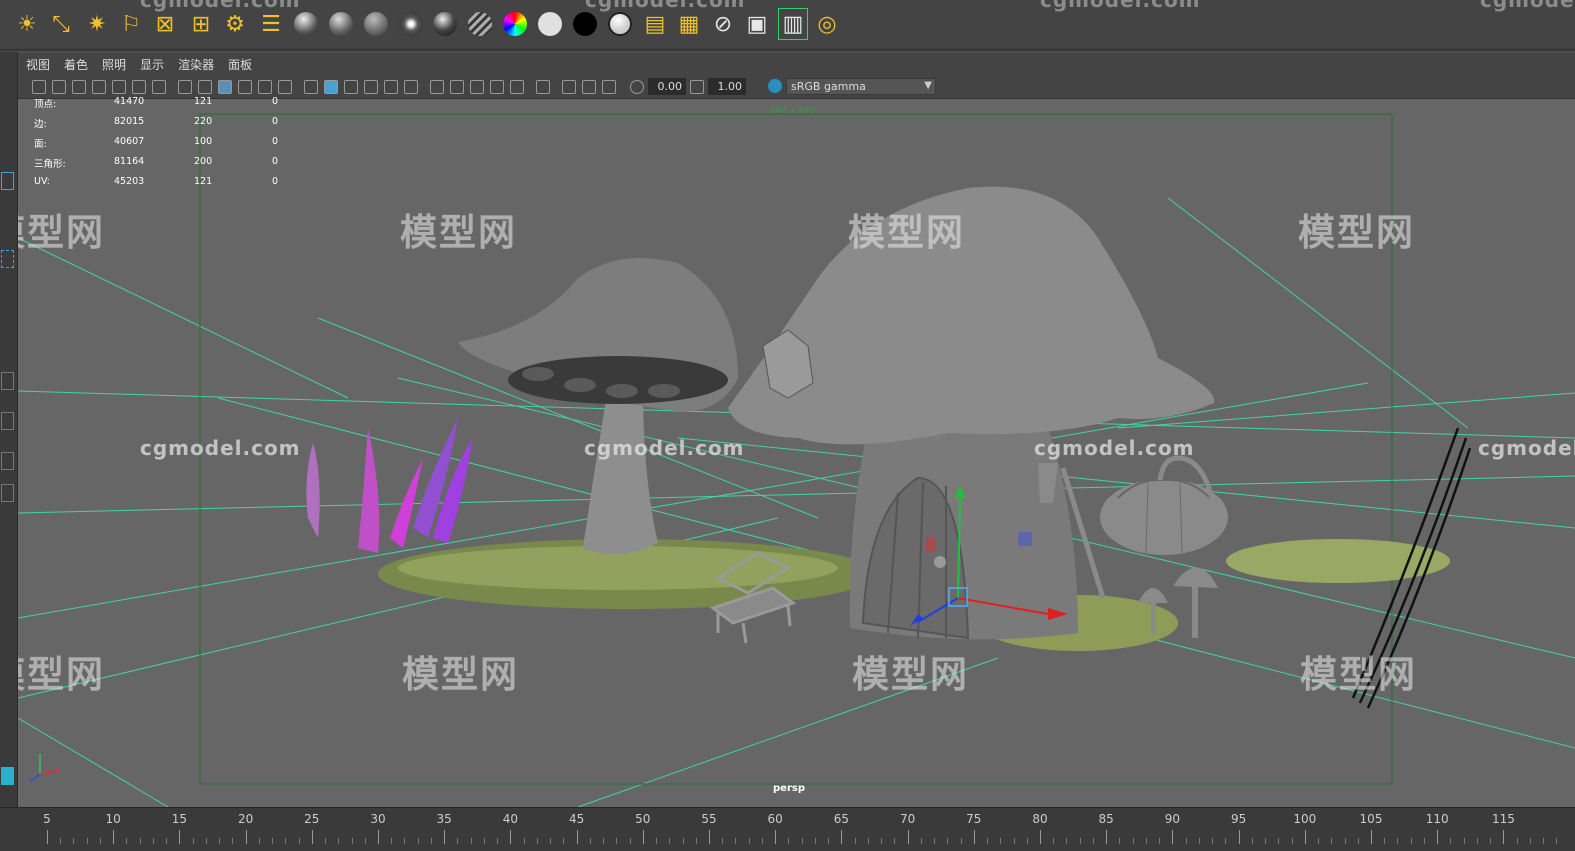  I want to click on grid-toggle-icon, so click(159, 87).